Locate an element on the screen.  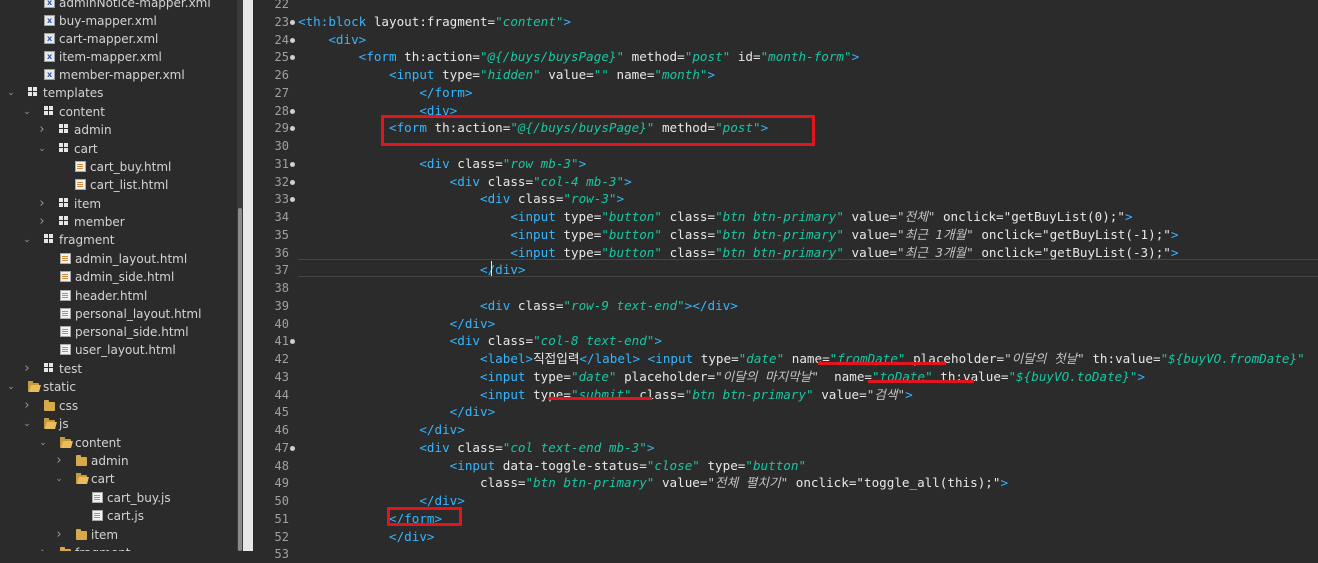
tree-item: cart_buy.html is located at coordinates (116, 167).